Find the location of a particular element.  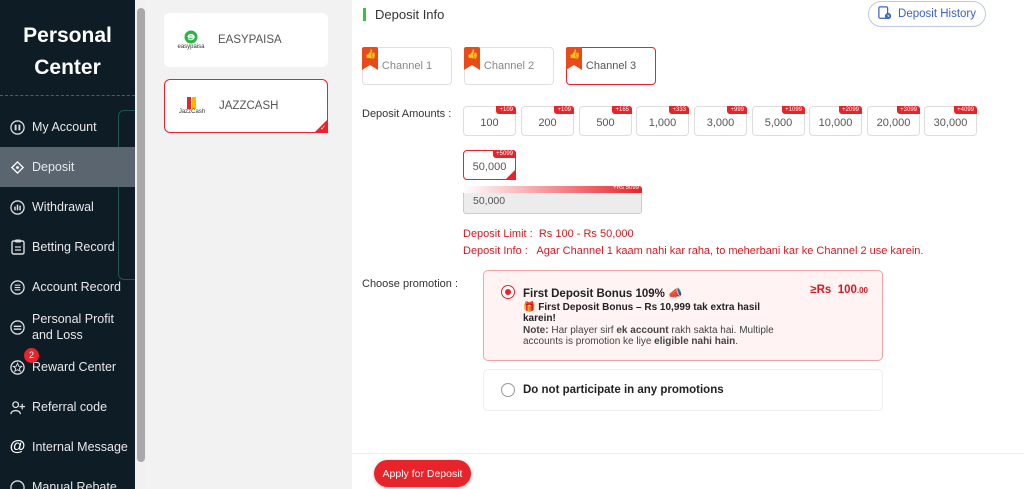

check-icon: ✓ is located at coordinates (323, 128).